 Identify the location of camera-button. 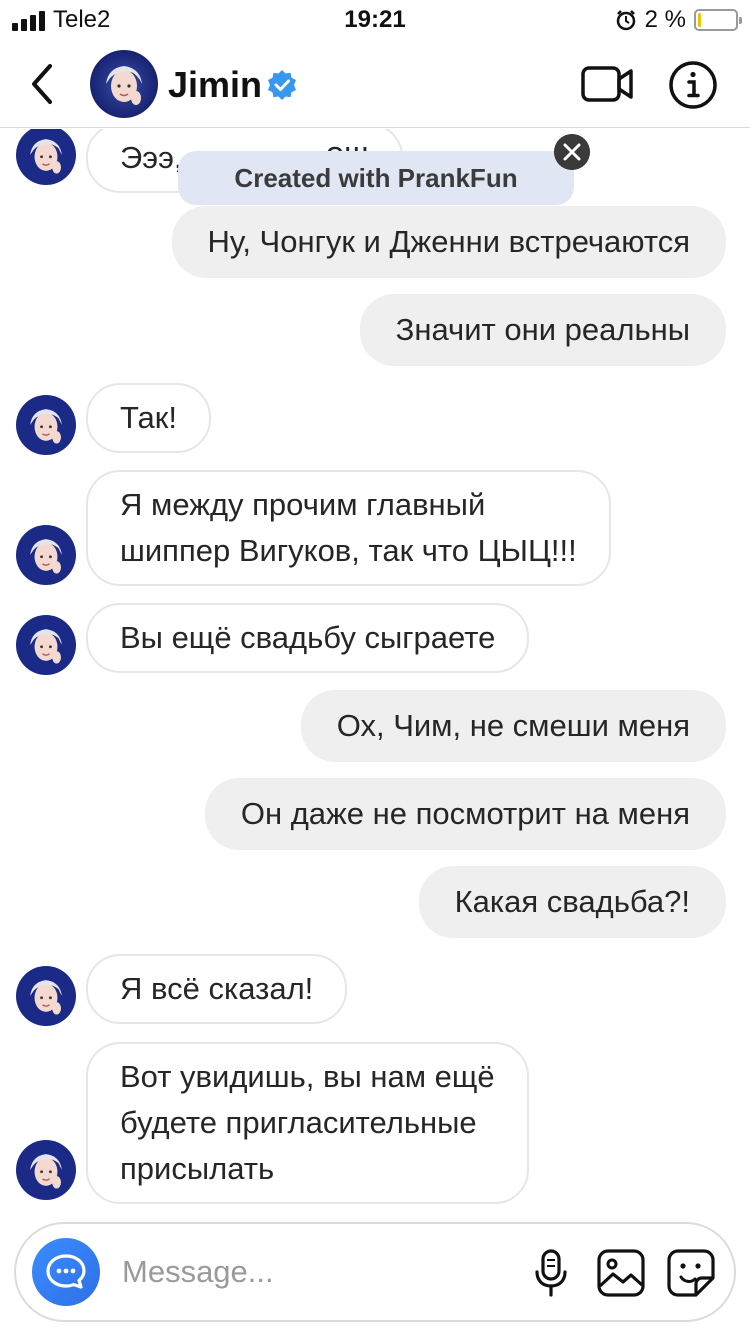
(66, 1272).